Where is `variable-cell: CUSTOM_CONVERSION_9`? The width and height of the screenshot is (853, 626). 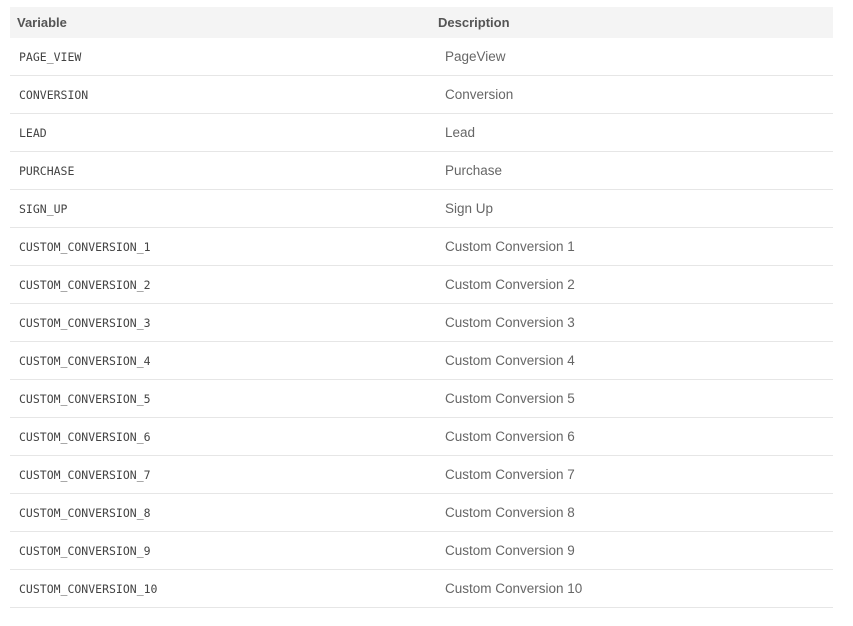
variable-cell: CUSTOM_CONVERSION_9 is located at coordinates (85, 550).